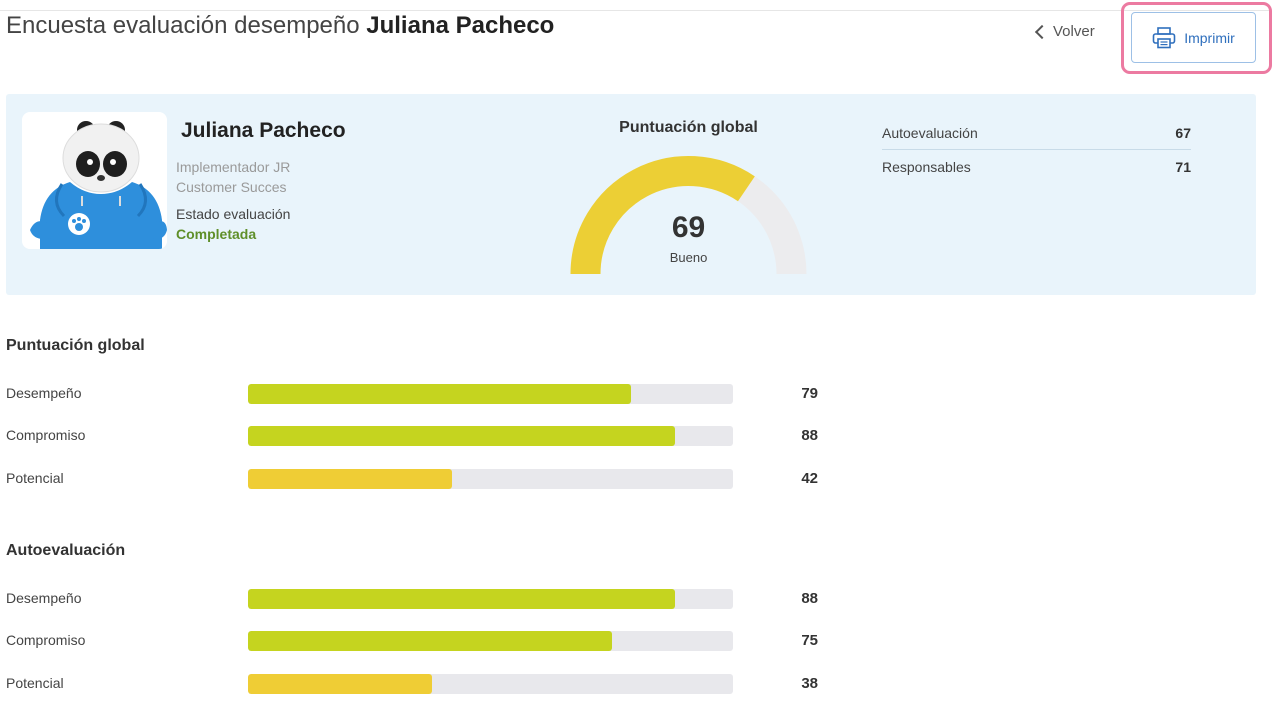 The image size is (1272, 715). Describe the element at coordinates (94, 180) in the screenshot. I see `panda-avatar` at that location.